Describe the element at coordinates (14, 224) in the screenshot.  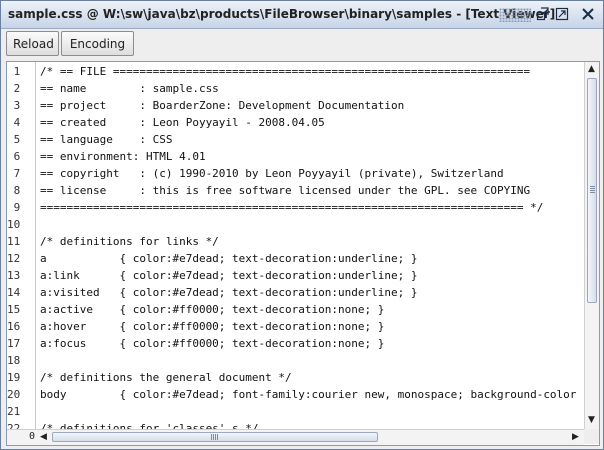
I see `line-number: 10` at that location.